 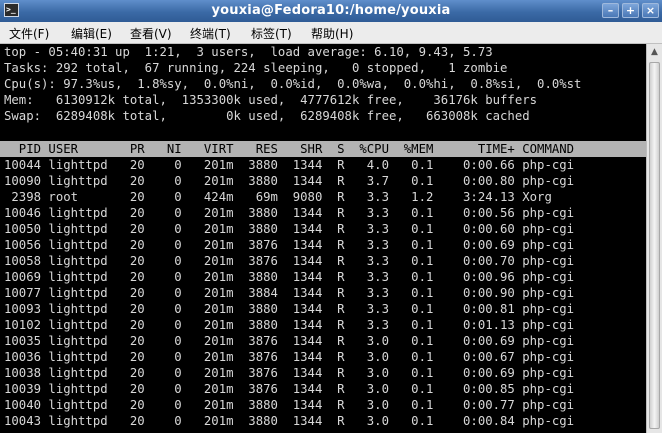 I want to click on menu-view: 查看(V), so click(x=151, y=33).